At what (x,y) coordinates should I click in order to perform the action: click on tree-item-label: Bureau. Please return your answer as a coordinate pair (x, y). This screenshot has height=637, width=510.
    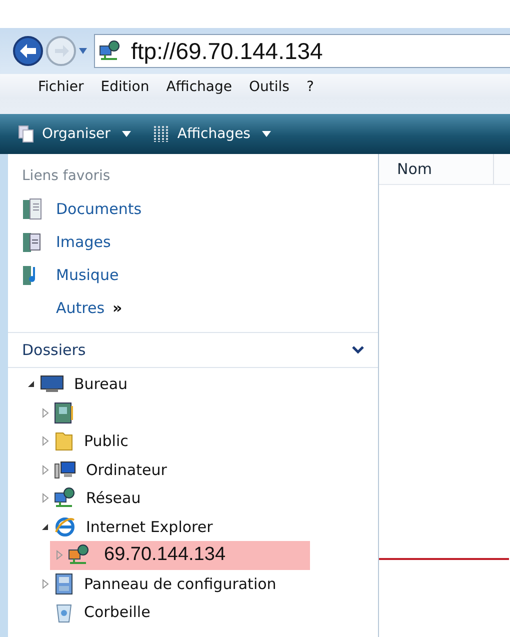
    Looking at the image, I should click on (101, 384).